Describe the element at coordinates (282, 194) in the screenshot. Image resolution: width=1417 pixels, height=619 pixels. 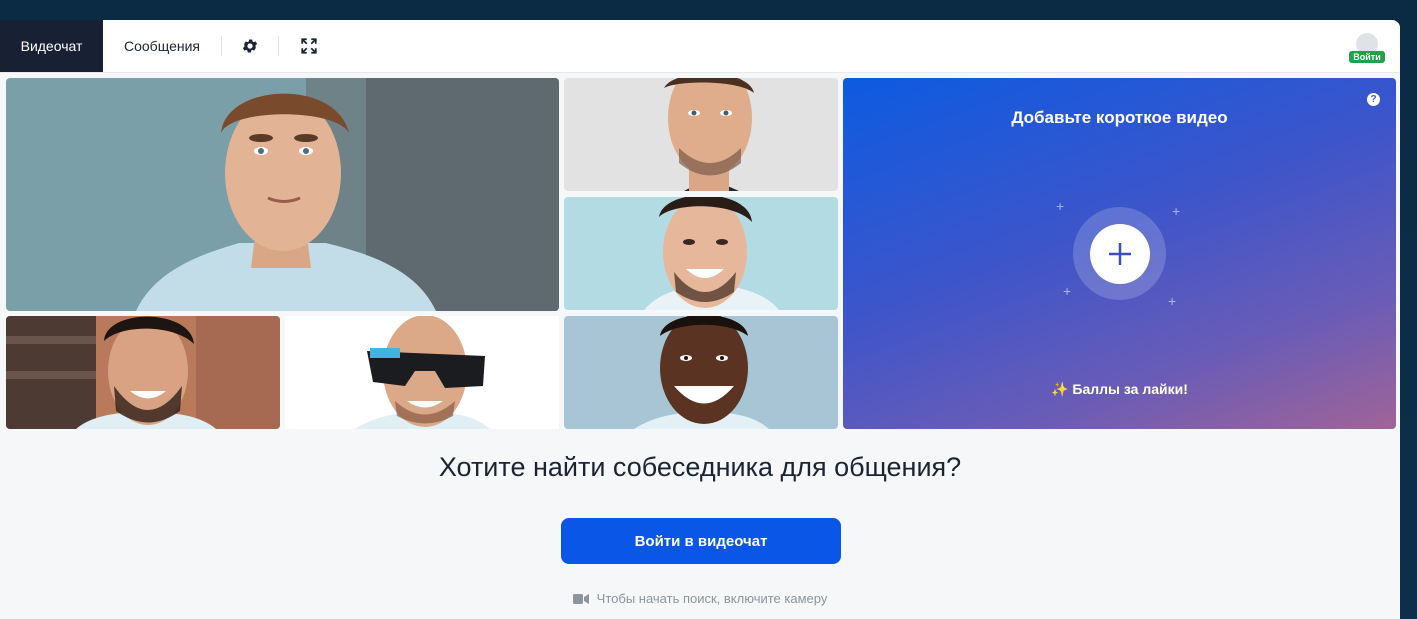
I see `profile-photo-large` at that location.